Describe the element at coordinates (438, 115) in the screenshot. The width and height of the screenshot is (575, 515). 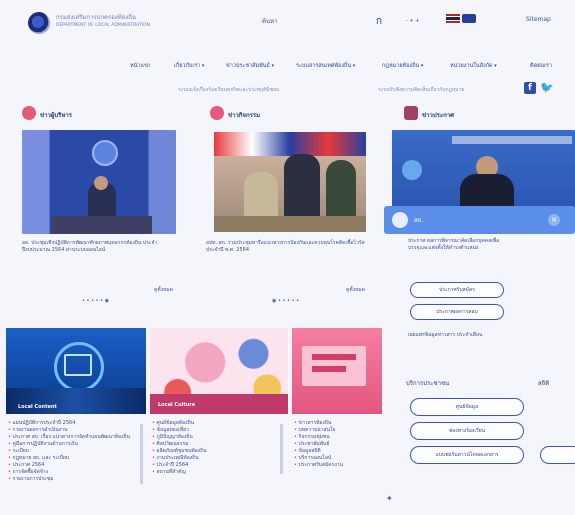
I see `announcement-heading: ข่าวประกาศ` at that location.